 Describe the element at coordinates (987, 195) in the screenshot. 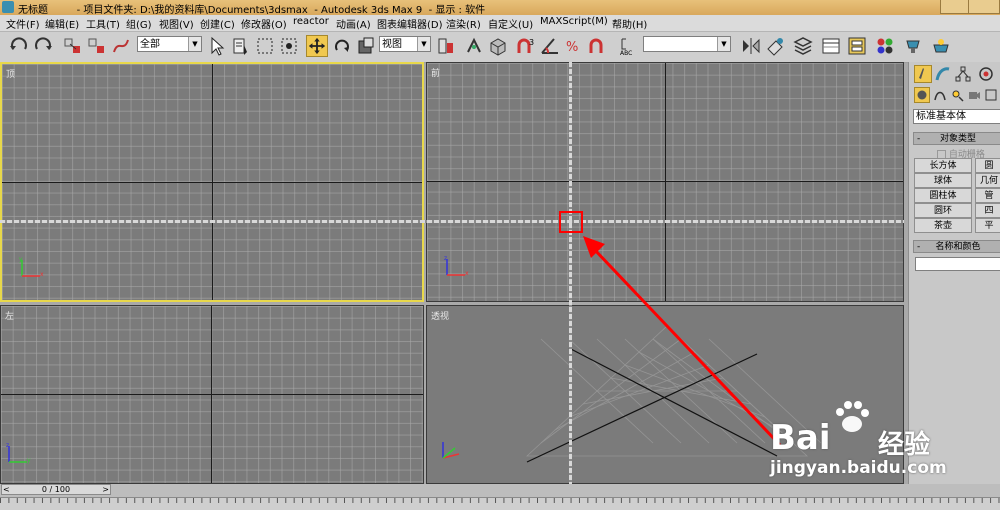

I see `create-tube-button: 管` at that location.